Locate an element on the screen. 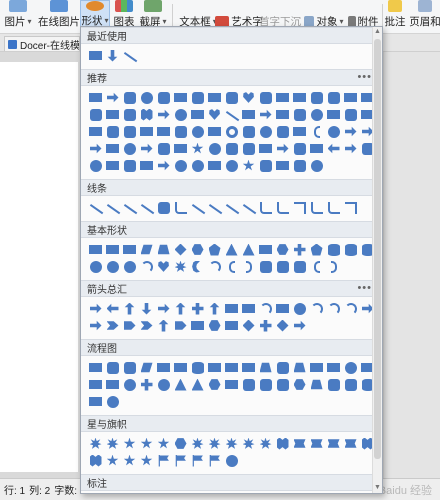 This screenshot has width=440, height=500. comment-button: 批注 is located at coordinates (395, 16).